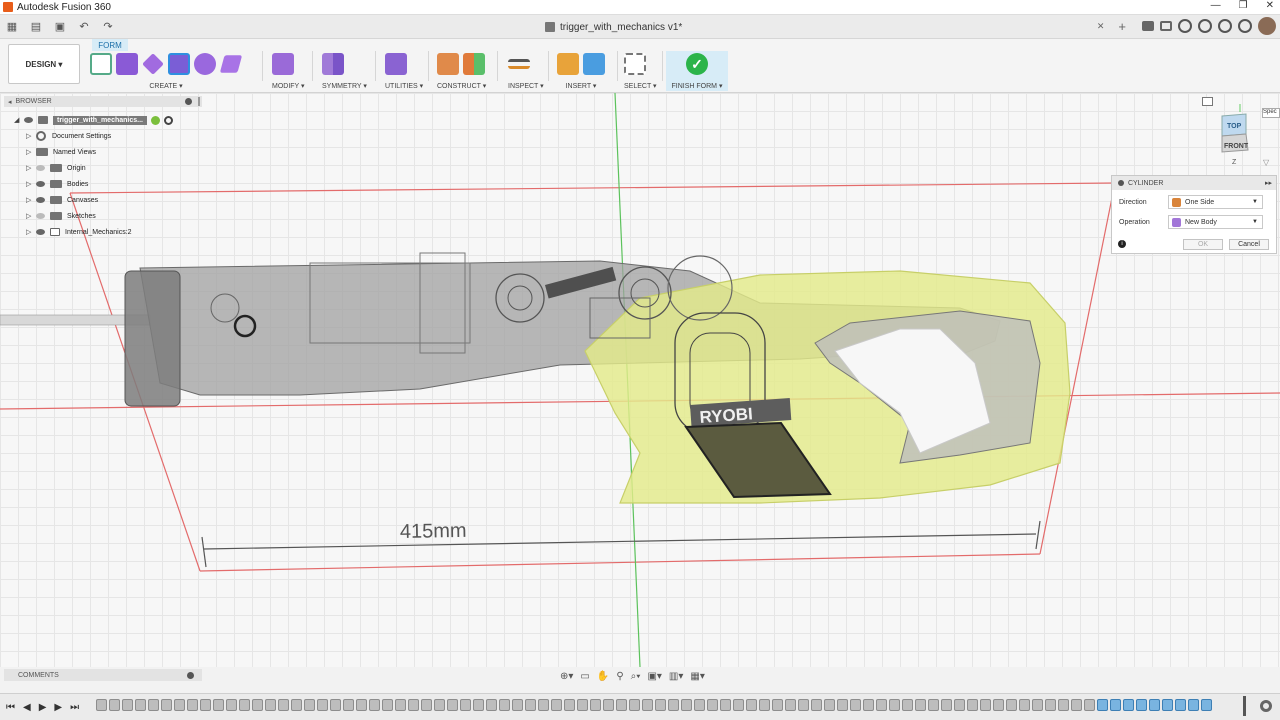  Describe the element at coordinates (1267, 26) in the screenshot. I see `avatar` at that location.